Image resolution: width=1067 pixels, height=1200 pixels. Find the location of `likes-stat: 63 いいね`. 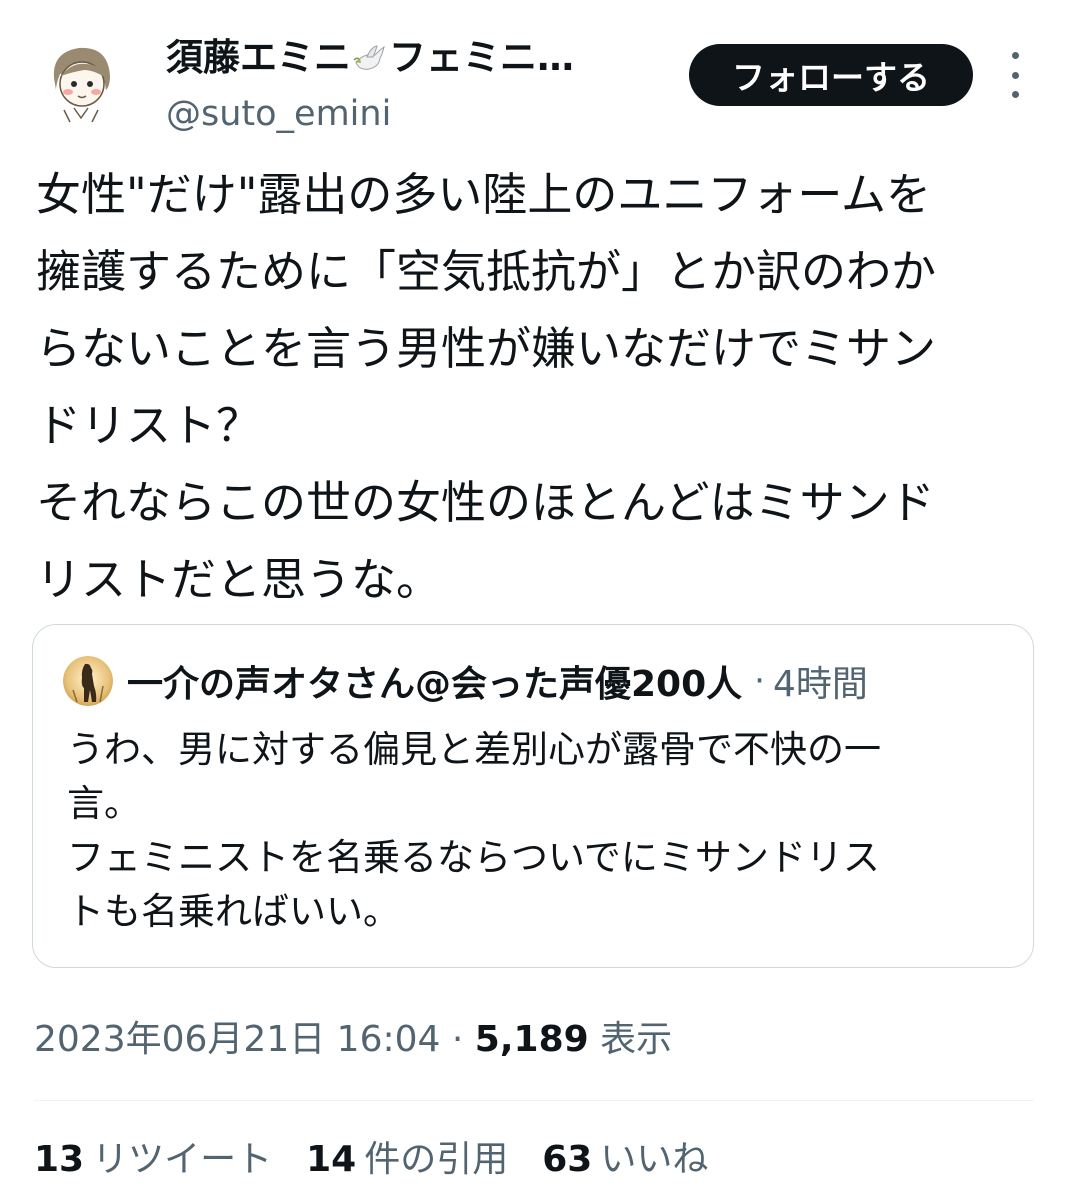

likes-stat: 63 いいね is located at coordinates (625, 1156).